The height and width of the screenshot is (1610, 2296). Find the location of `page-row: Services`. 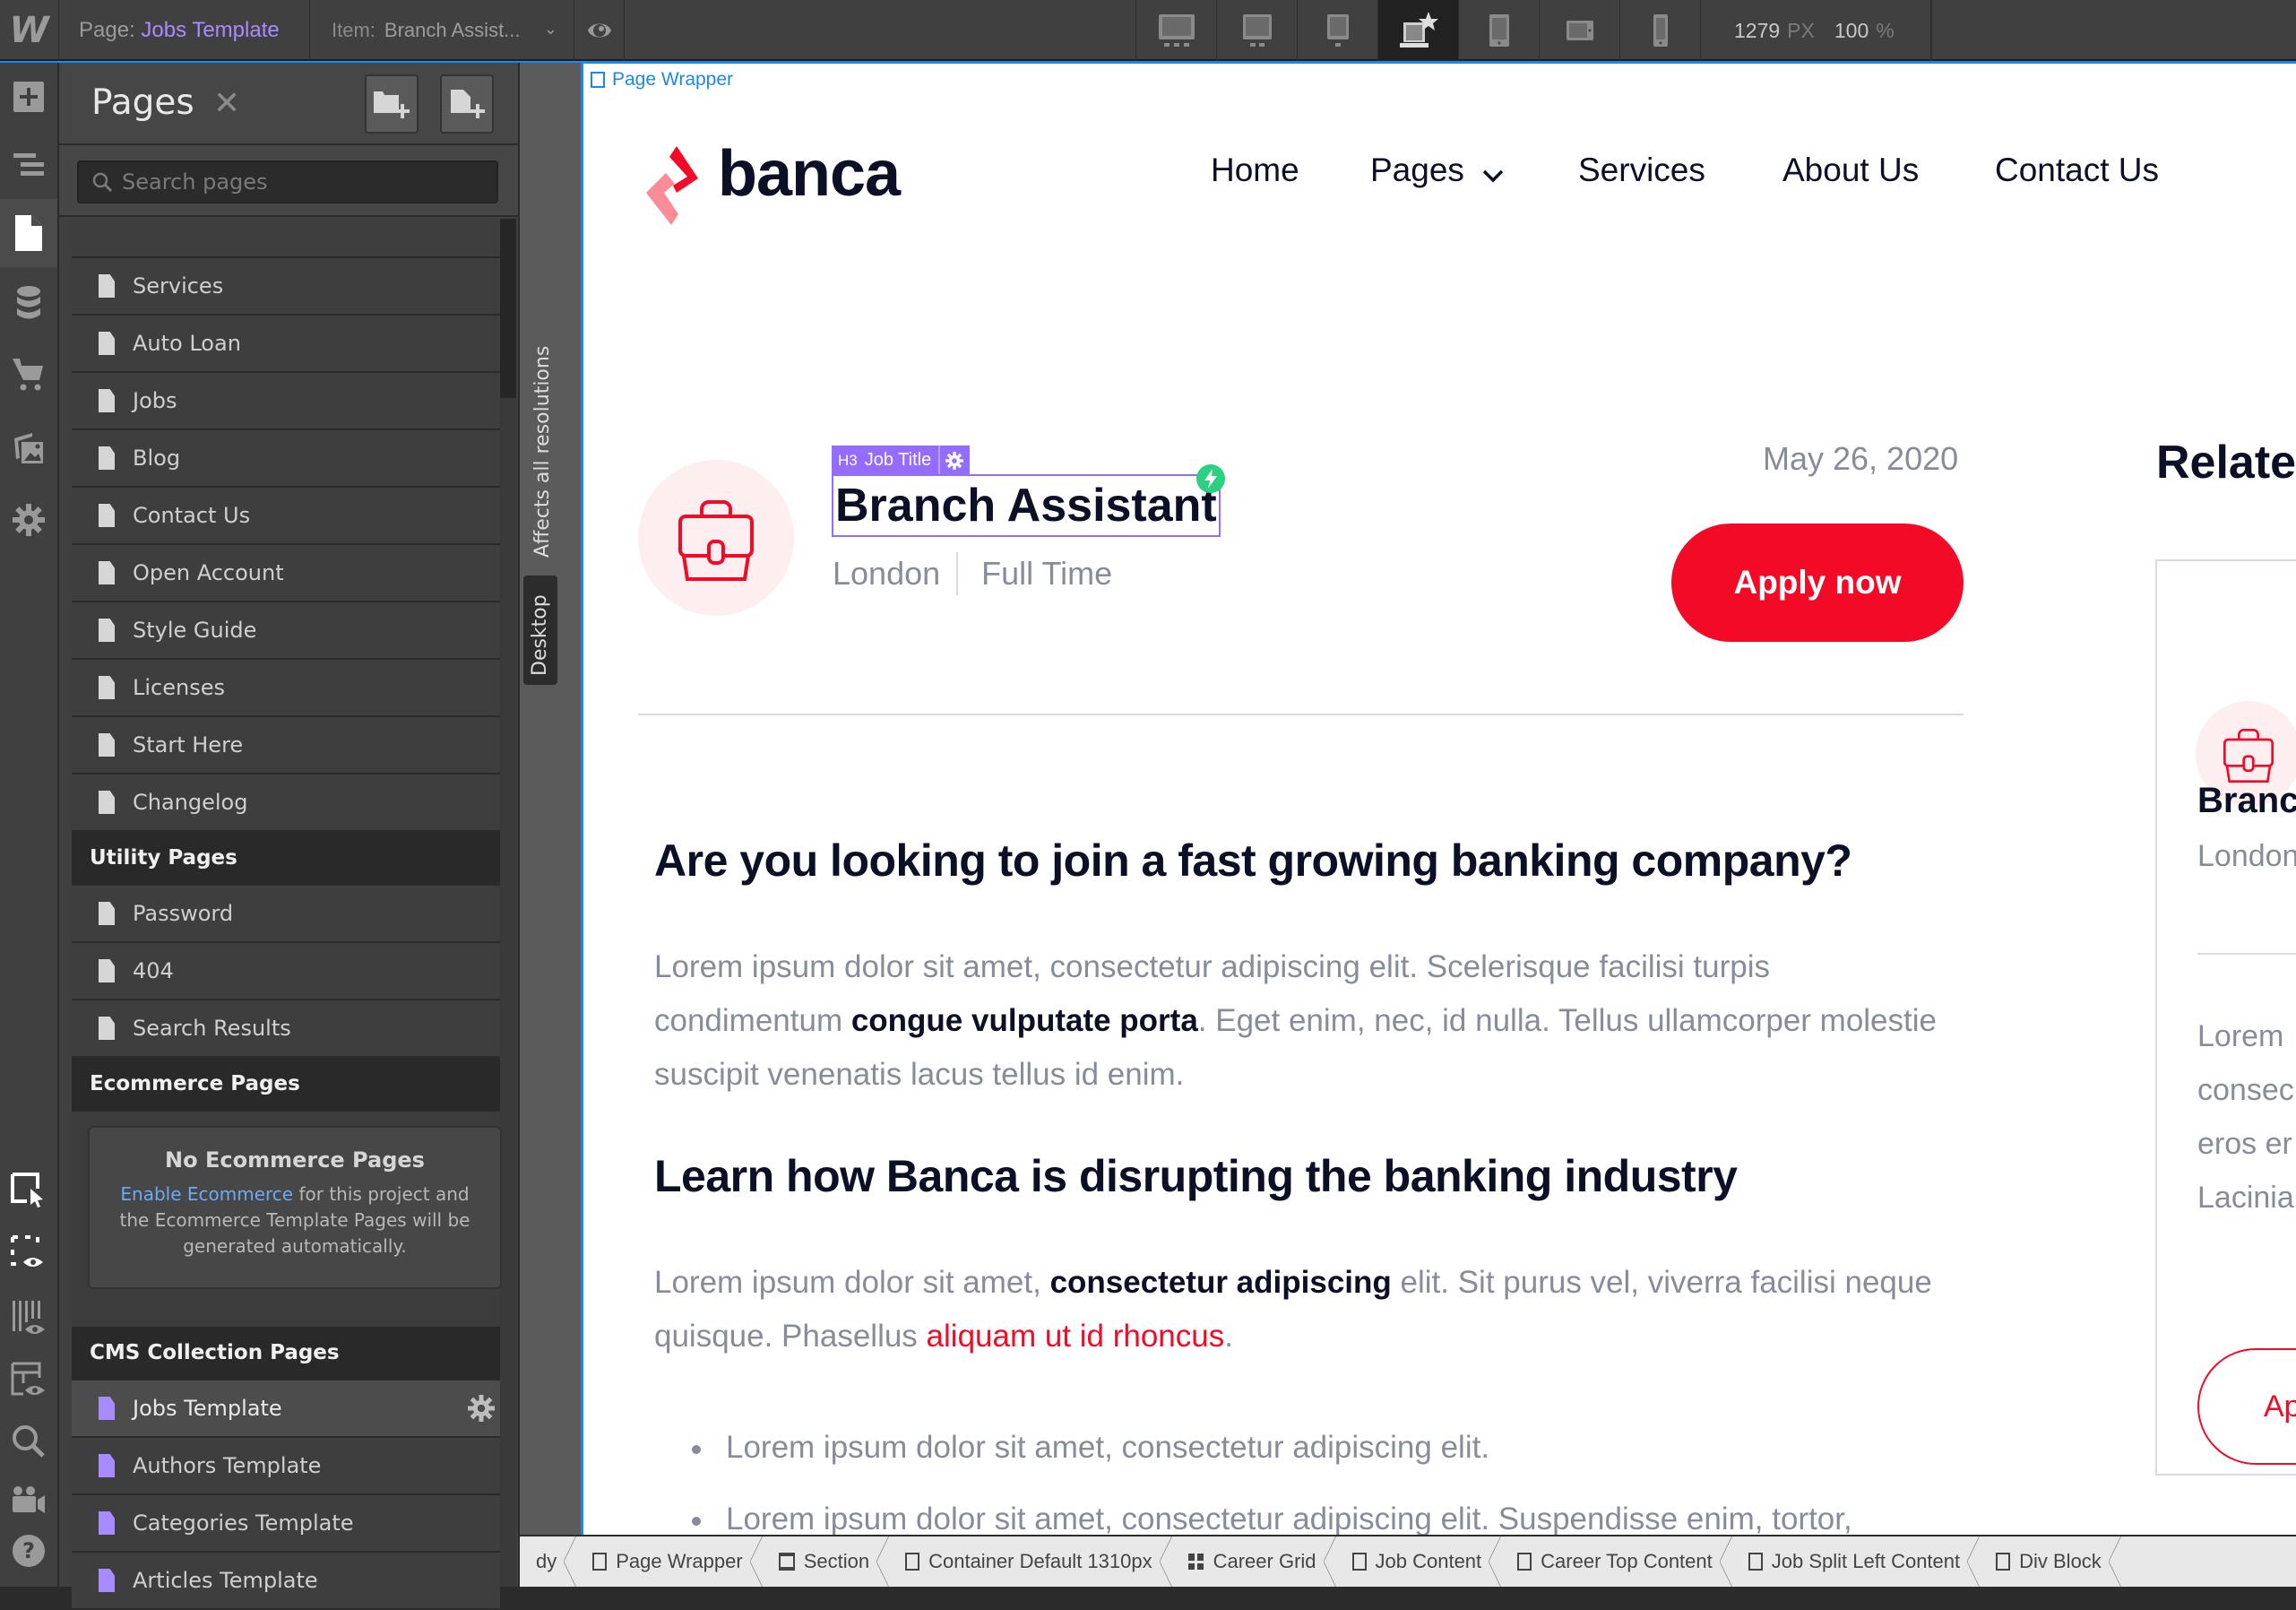

page-row: Services is located at coordinates (286, 287).